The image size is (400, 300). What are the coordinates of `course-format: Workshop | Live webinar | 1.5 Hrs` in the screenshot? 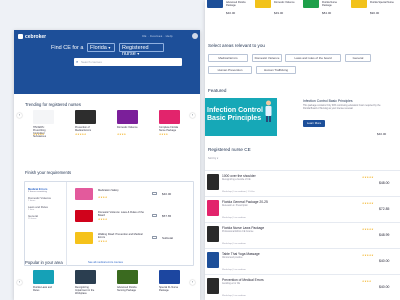 It's located at (238, 192).